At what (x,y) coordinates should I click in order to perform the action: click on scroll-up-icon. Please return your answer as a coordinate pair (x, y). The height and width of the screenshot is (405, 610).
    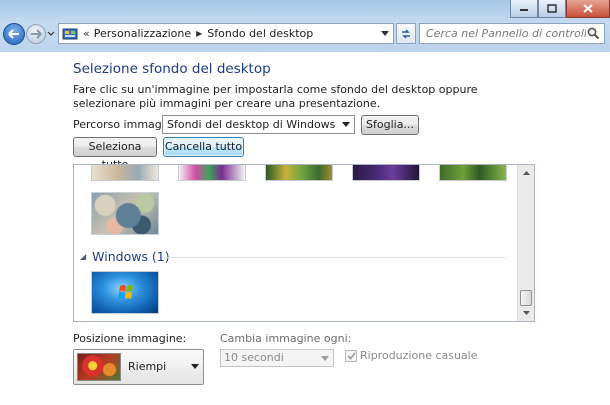
    Looking at the image, I should click on (526, 173).